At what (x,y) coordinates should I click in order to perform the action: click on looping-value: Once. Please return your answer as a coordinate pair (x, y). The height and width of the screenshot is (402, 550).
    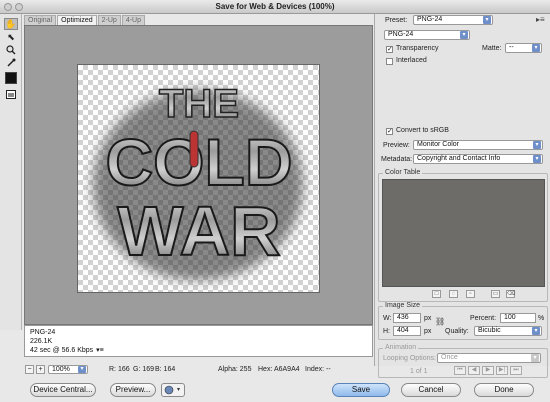
    Looking at the image, I should click on (449, 357).